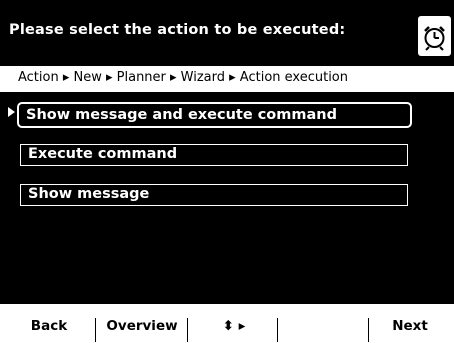 The image size is (454, 343). I want to click on navigate-button: ⬍ ▸, so click(234, 326).